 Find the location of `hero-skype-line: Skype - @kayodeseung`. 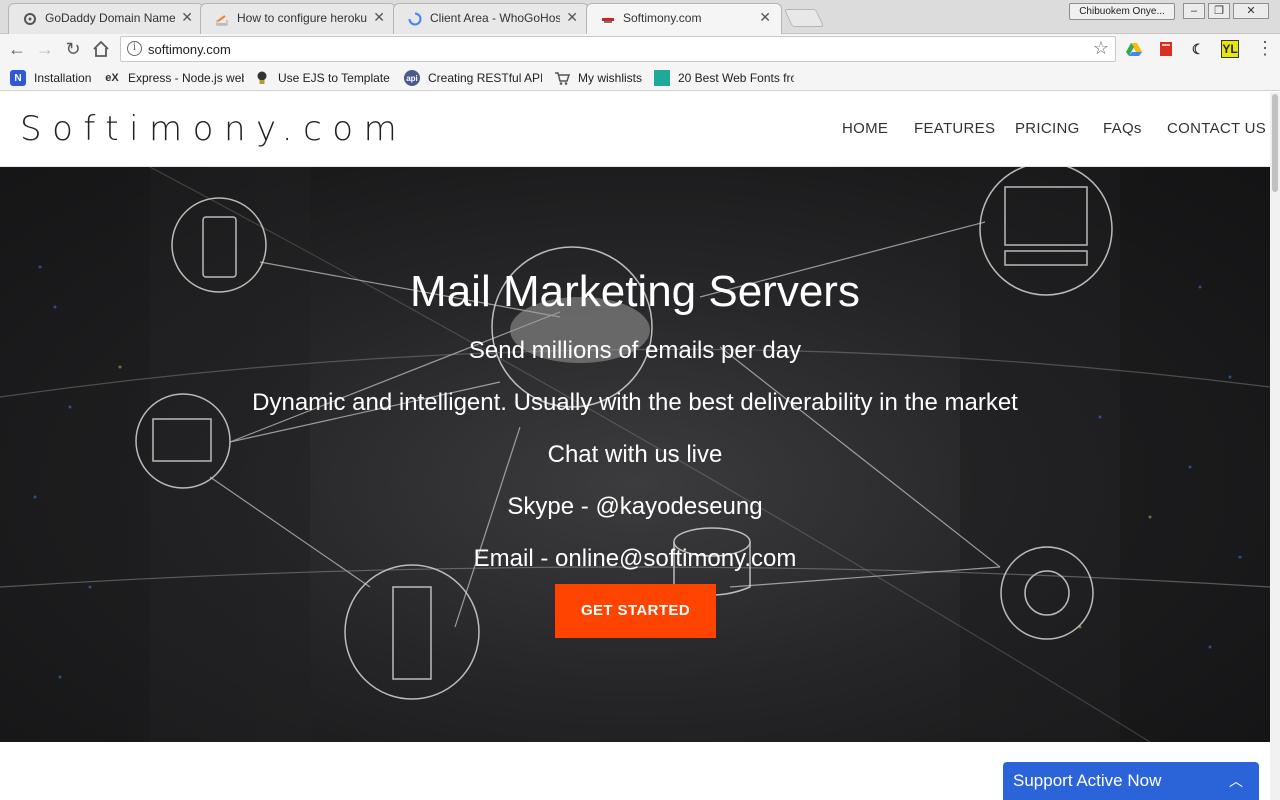

hero-skype-line: Skype - @kayodeseung is located at coordinates (635, 506).